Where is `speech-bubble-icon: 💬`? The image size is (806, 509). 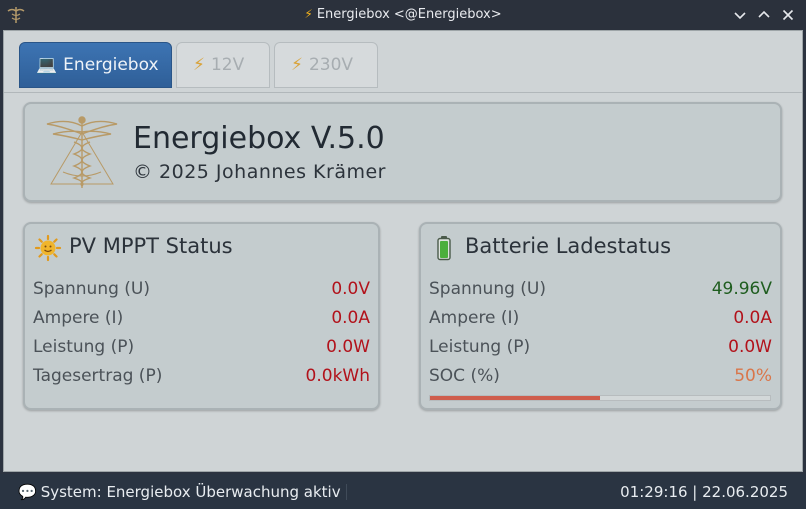 speech-bubble-icon: 💬 is located at coordinates (27, 492).